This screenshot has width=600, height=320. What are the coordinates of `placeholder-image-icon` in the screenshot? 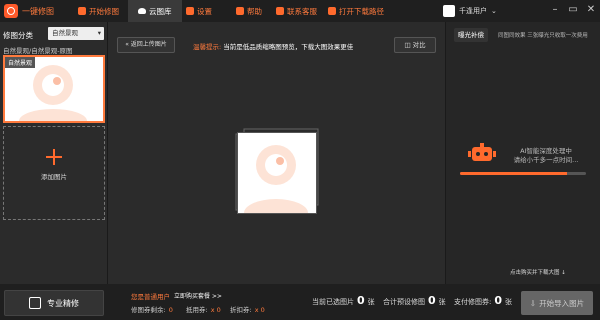 It's located at (277, 173).